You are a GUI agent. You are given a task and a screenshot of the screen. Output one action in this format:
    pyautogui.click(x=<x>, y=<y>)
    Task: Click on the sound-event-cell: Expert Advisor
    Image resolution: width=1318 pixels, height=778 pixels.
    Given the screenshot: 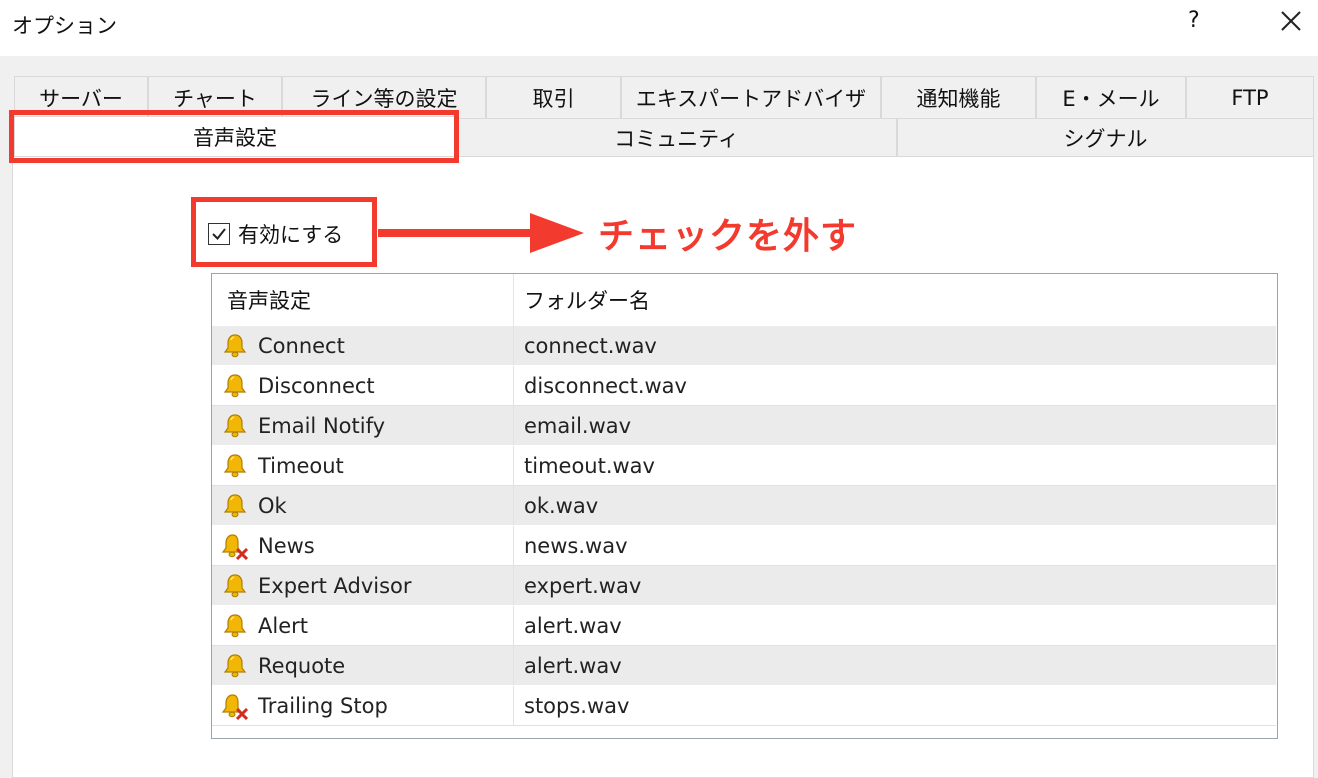 What is the action you would take?
    pyautogui.click(x=363, y=585)
    